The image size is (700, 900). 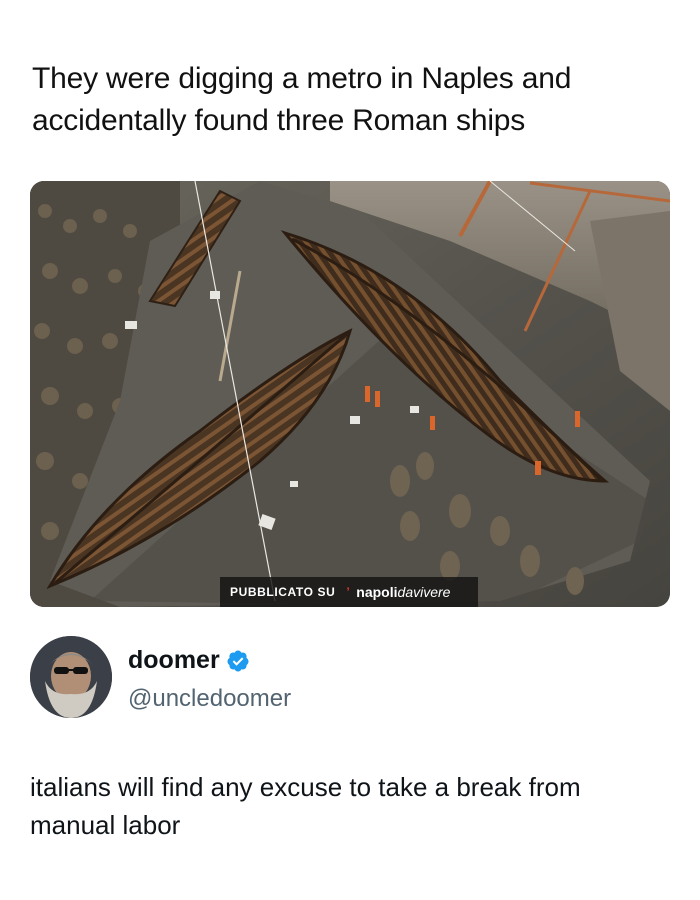 I want to click on watermark-brand-bold: napoli, so click(x=377, y=592).